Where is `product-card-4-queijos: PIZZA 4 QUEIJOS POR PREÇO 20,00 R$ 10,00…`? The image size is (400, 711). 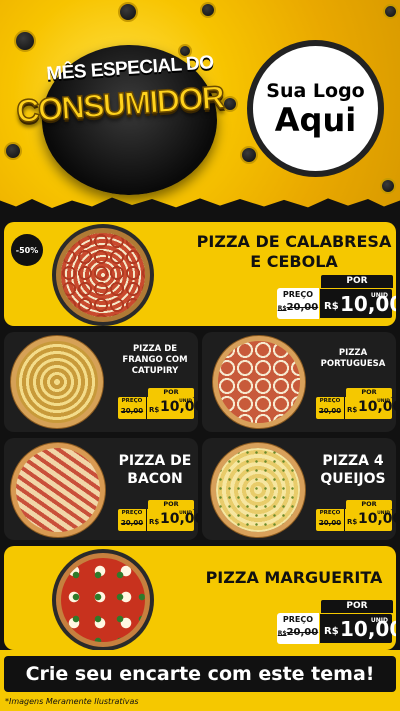 product-card-4-queijos: PIZZA 4 QUEIJOS POR PREÇO 20,00 R$ 10,00… is located at coordinates (299, 489).